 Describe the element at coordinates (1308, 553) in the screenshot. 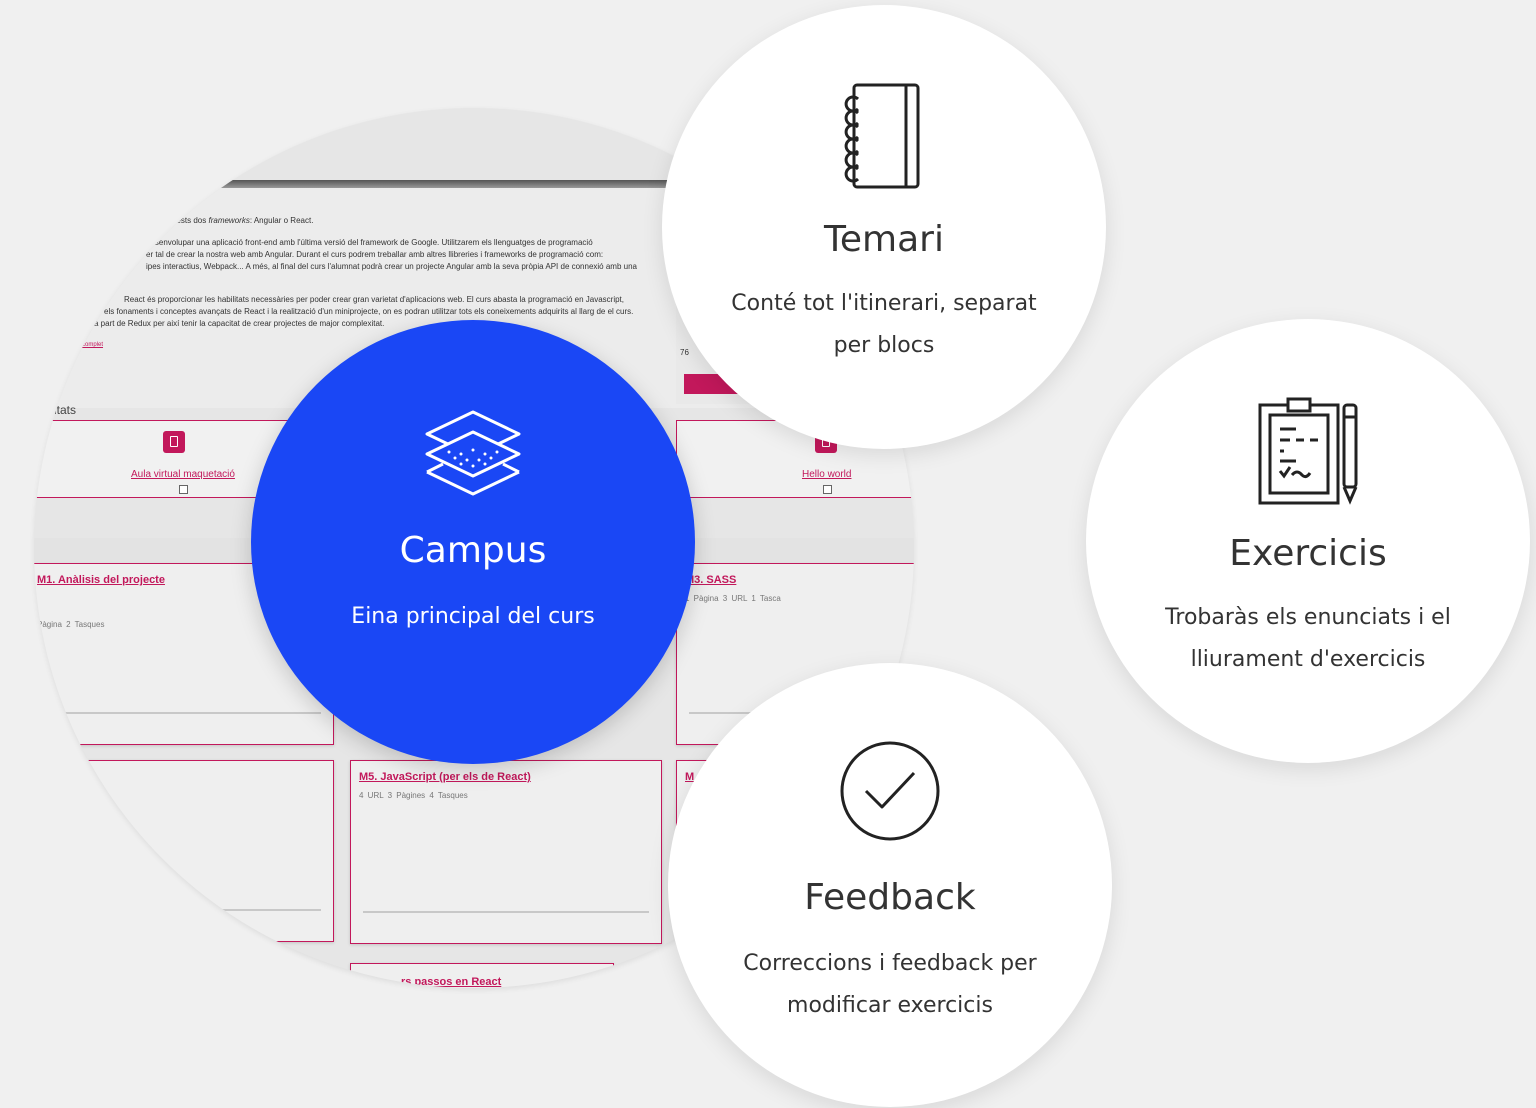

I see `exercicis-title: Exercicis` at that location.